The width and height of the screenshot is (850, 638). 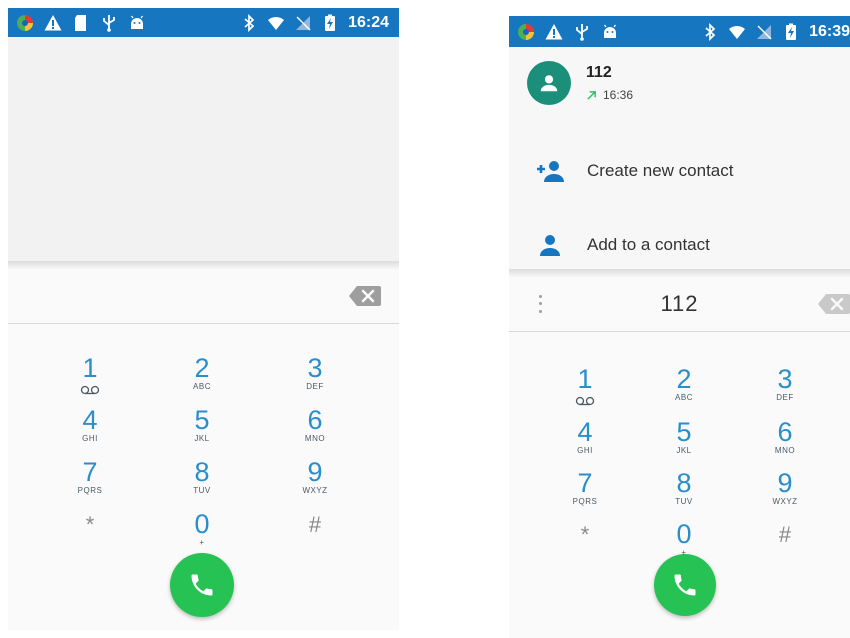 What do you see at coordinates (648, 244) in the screenshot?
I see `add-to-contact-label: Add to a contact` at bounding box center [648, 244].